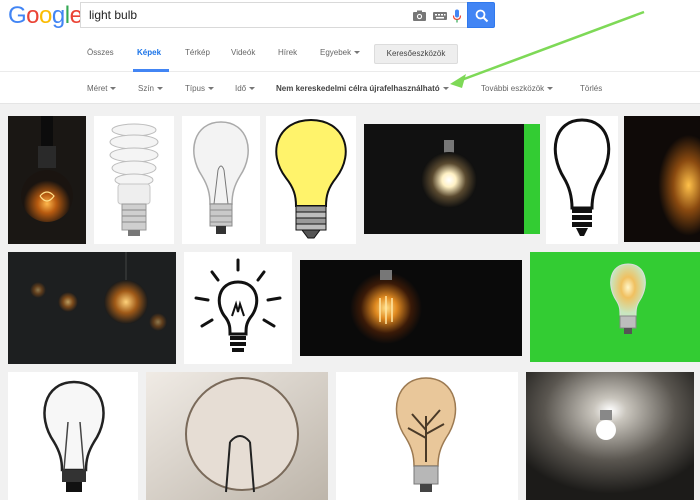 The image size is (700, 500). I want to click on logo-letter-g2: g, so click(58, 15).